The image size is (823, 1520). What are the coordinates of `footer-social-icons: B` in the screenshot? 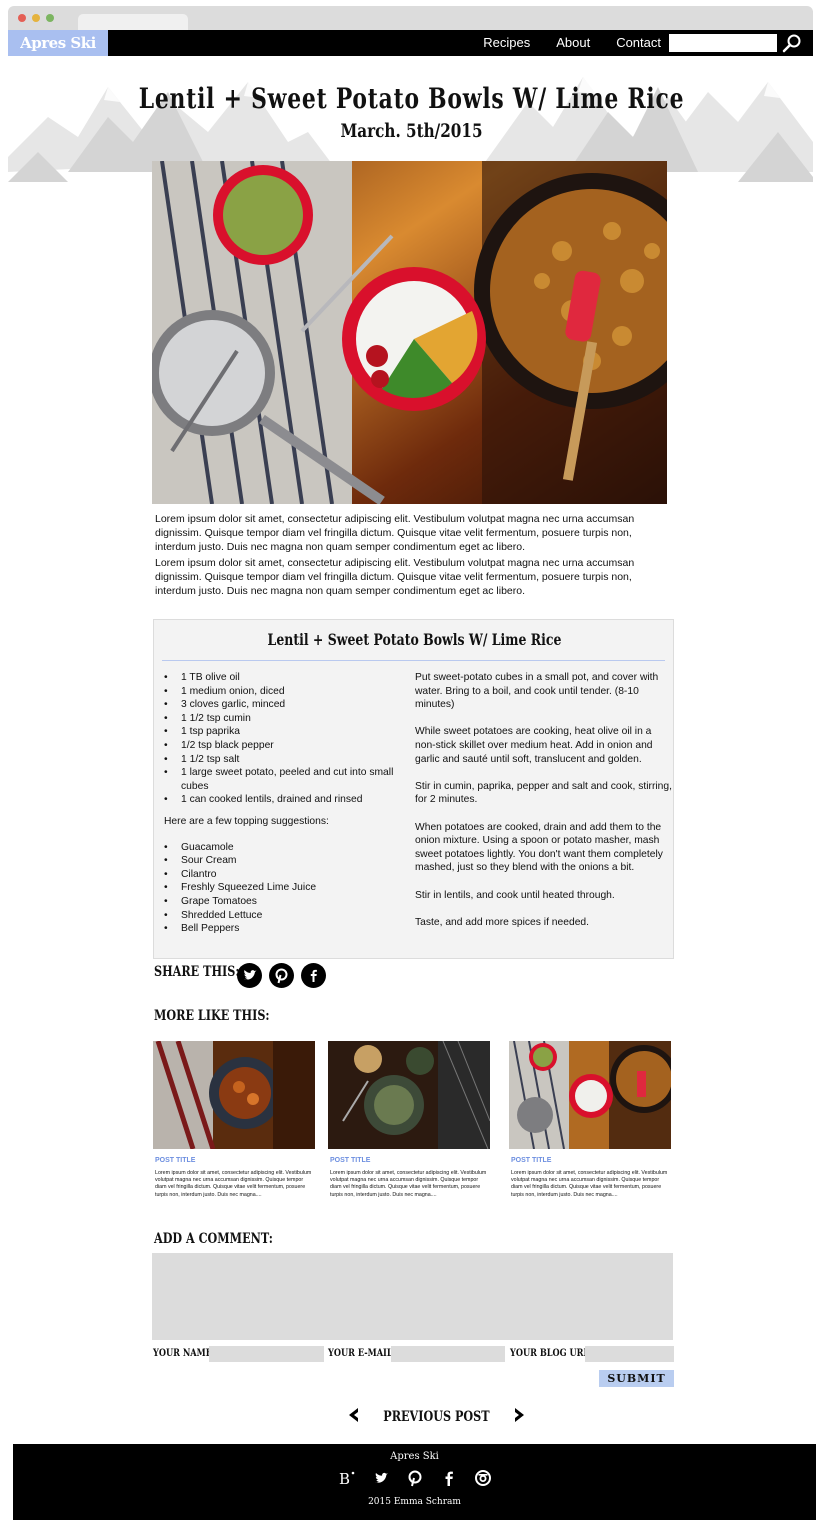 It's located at (414, 1478).